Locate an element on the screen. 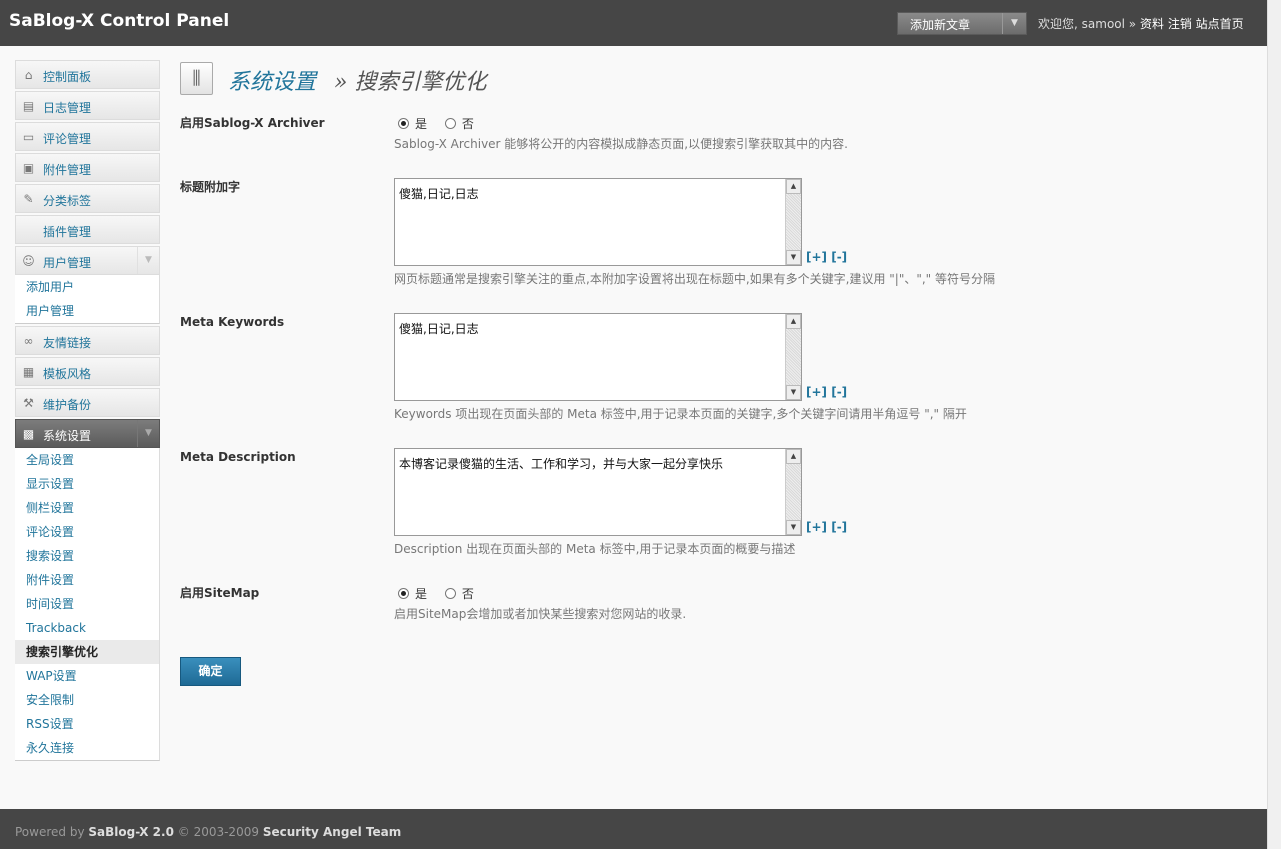  submenu-item-permalink: 永久连接 is located at coordinates (87, 748).